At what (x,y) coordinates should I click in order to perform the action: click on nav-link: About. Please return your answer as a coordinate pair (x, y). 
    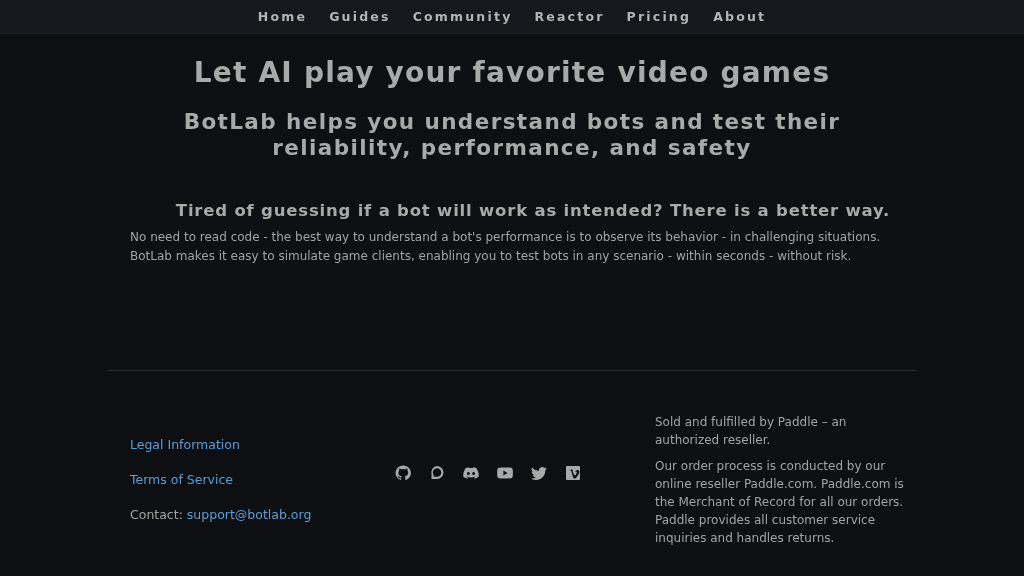
    Looking at the image, I should click on (740, 16).